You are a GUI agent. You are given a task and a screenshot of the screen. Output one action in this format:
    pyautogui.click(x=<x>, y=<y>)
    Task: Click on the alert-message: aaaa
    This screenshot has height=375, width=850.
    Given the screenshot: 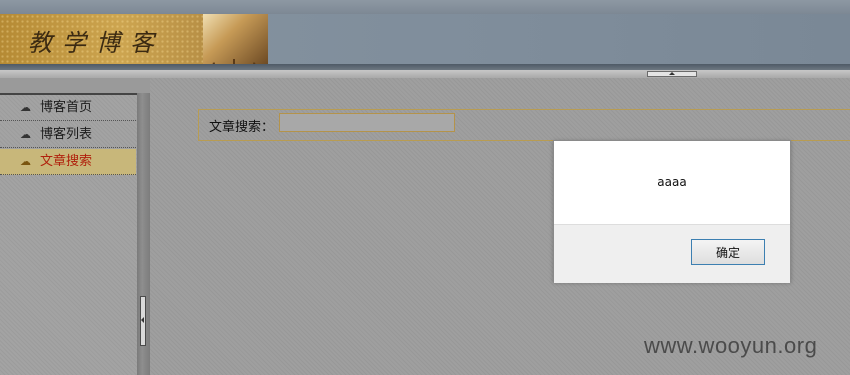 What is the action you would take?
    pyautogui.click(x=672, y=182)
    